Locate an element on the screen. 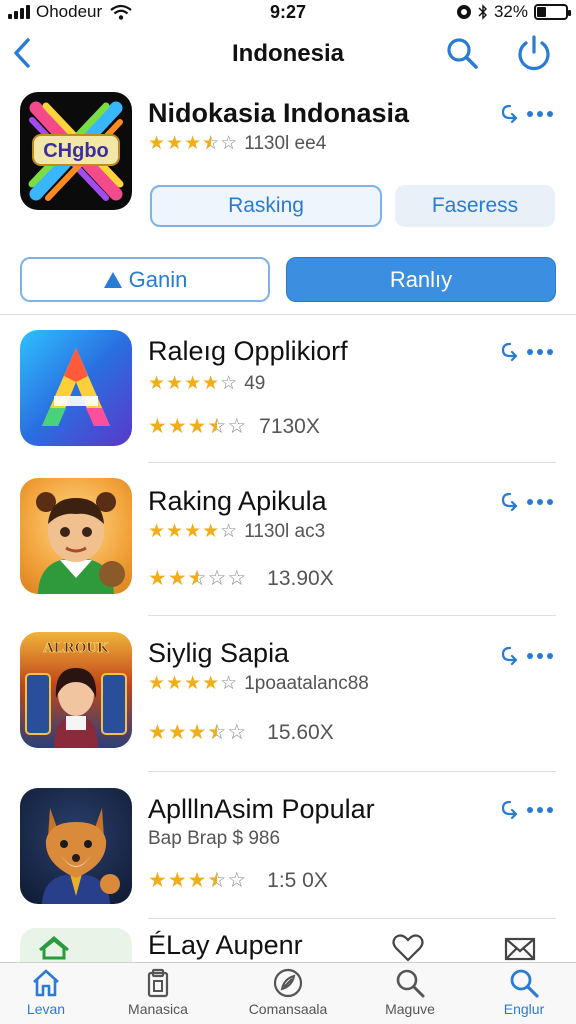  app-rating: ★★★★☆ 1poaatalanc88 is located at coordinates (258, 683).